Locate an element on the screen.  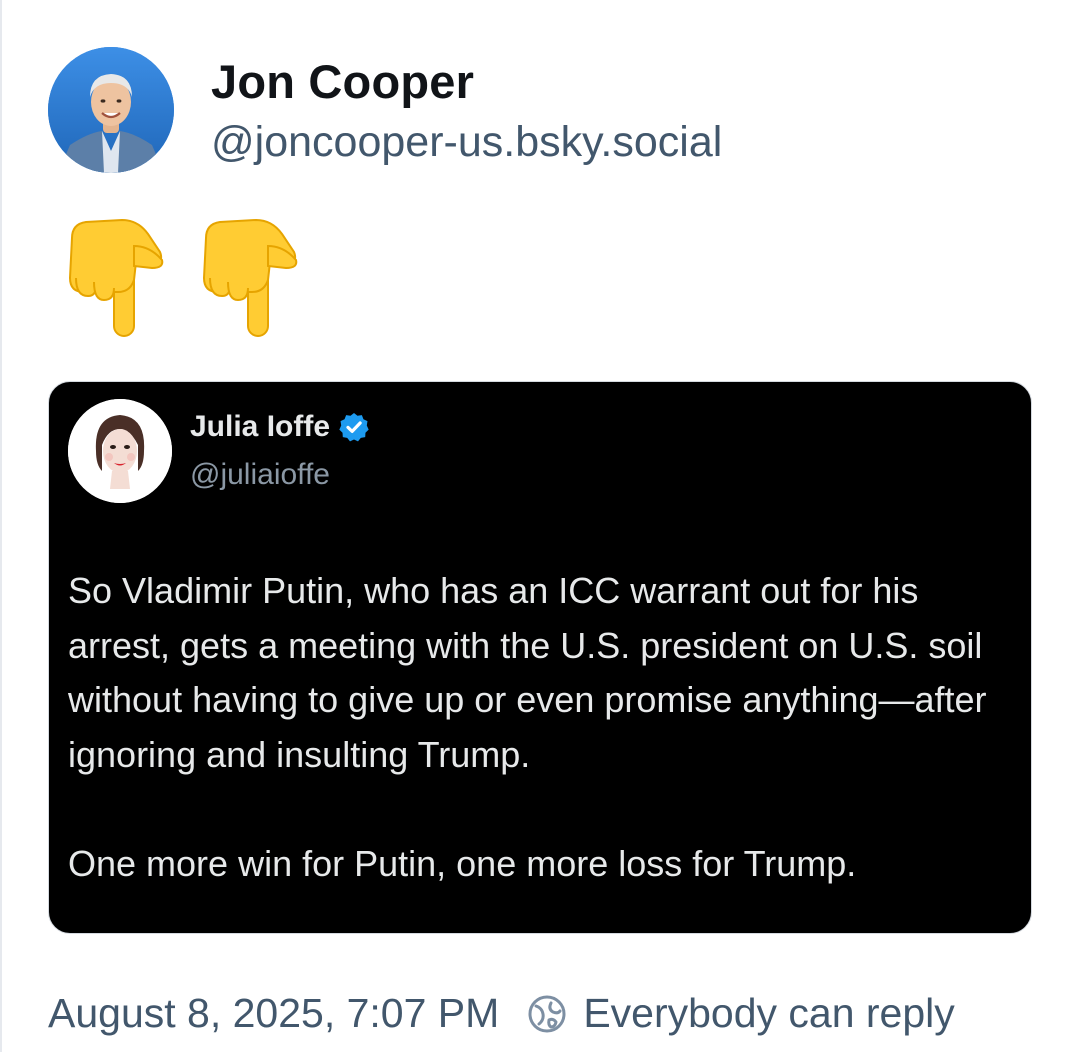
author-display-name: Jon Cooper is located at coordinates (342, 81).